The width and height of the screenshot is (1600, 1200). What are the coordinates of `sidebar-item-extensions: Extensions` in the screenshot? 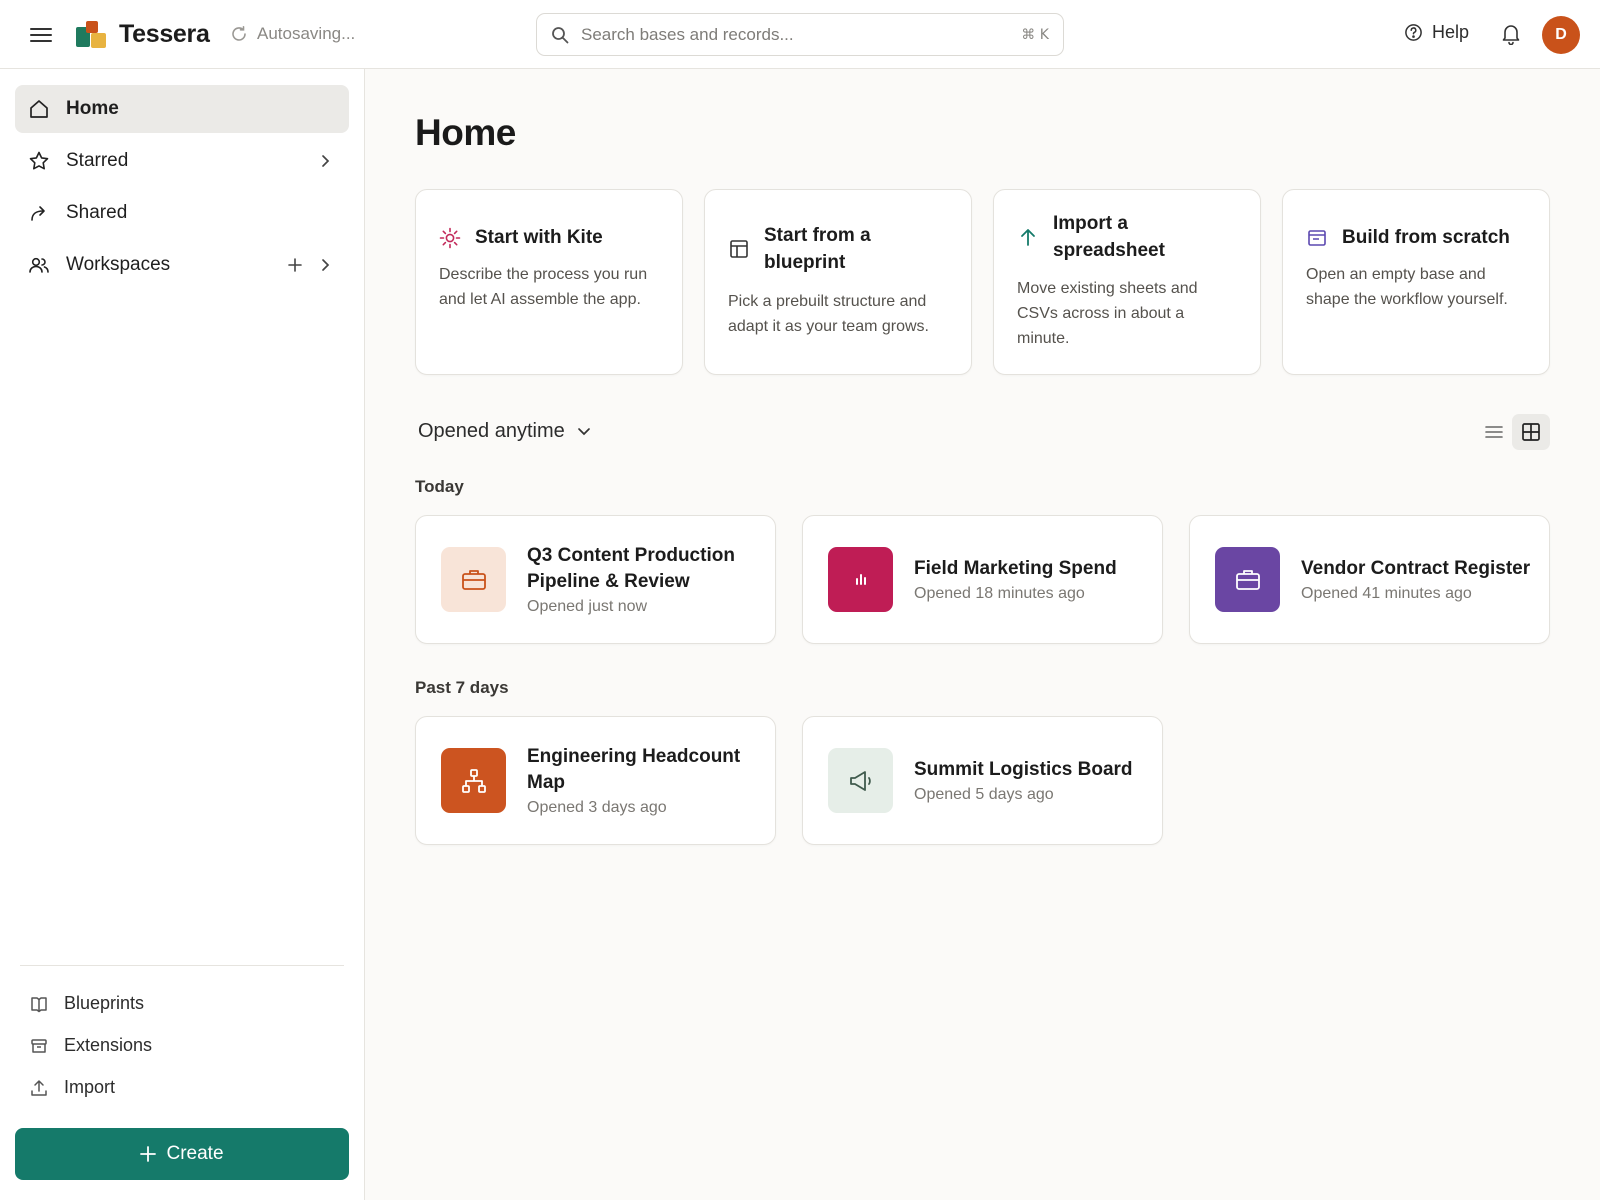 It's located at (91, 1045).